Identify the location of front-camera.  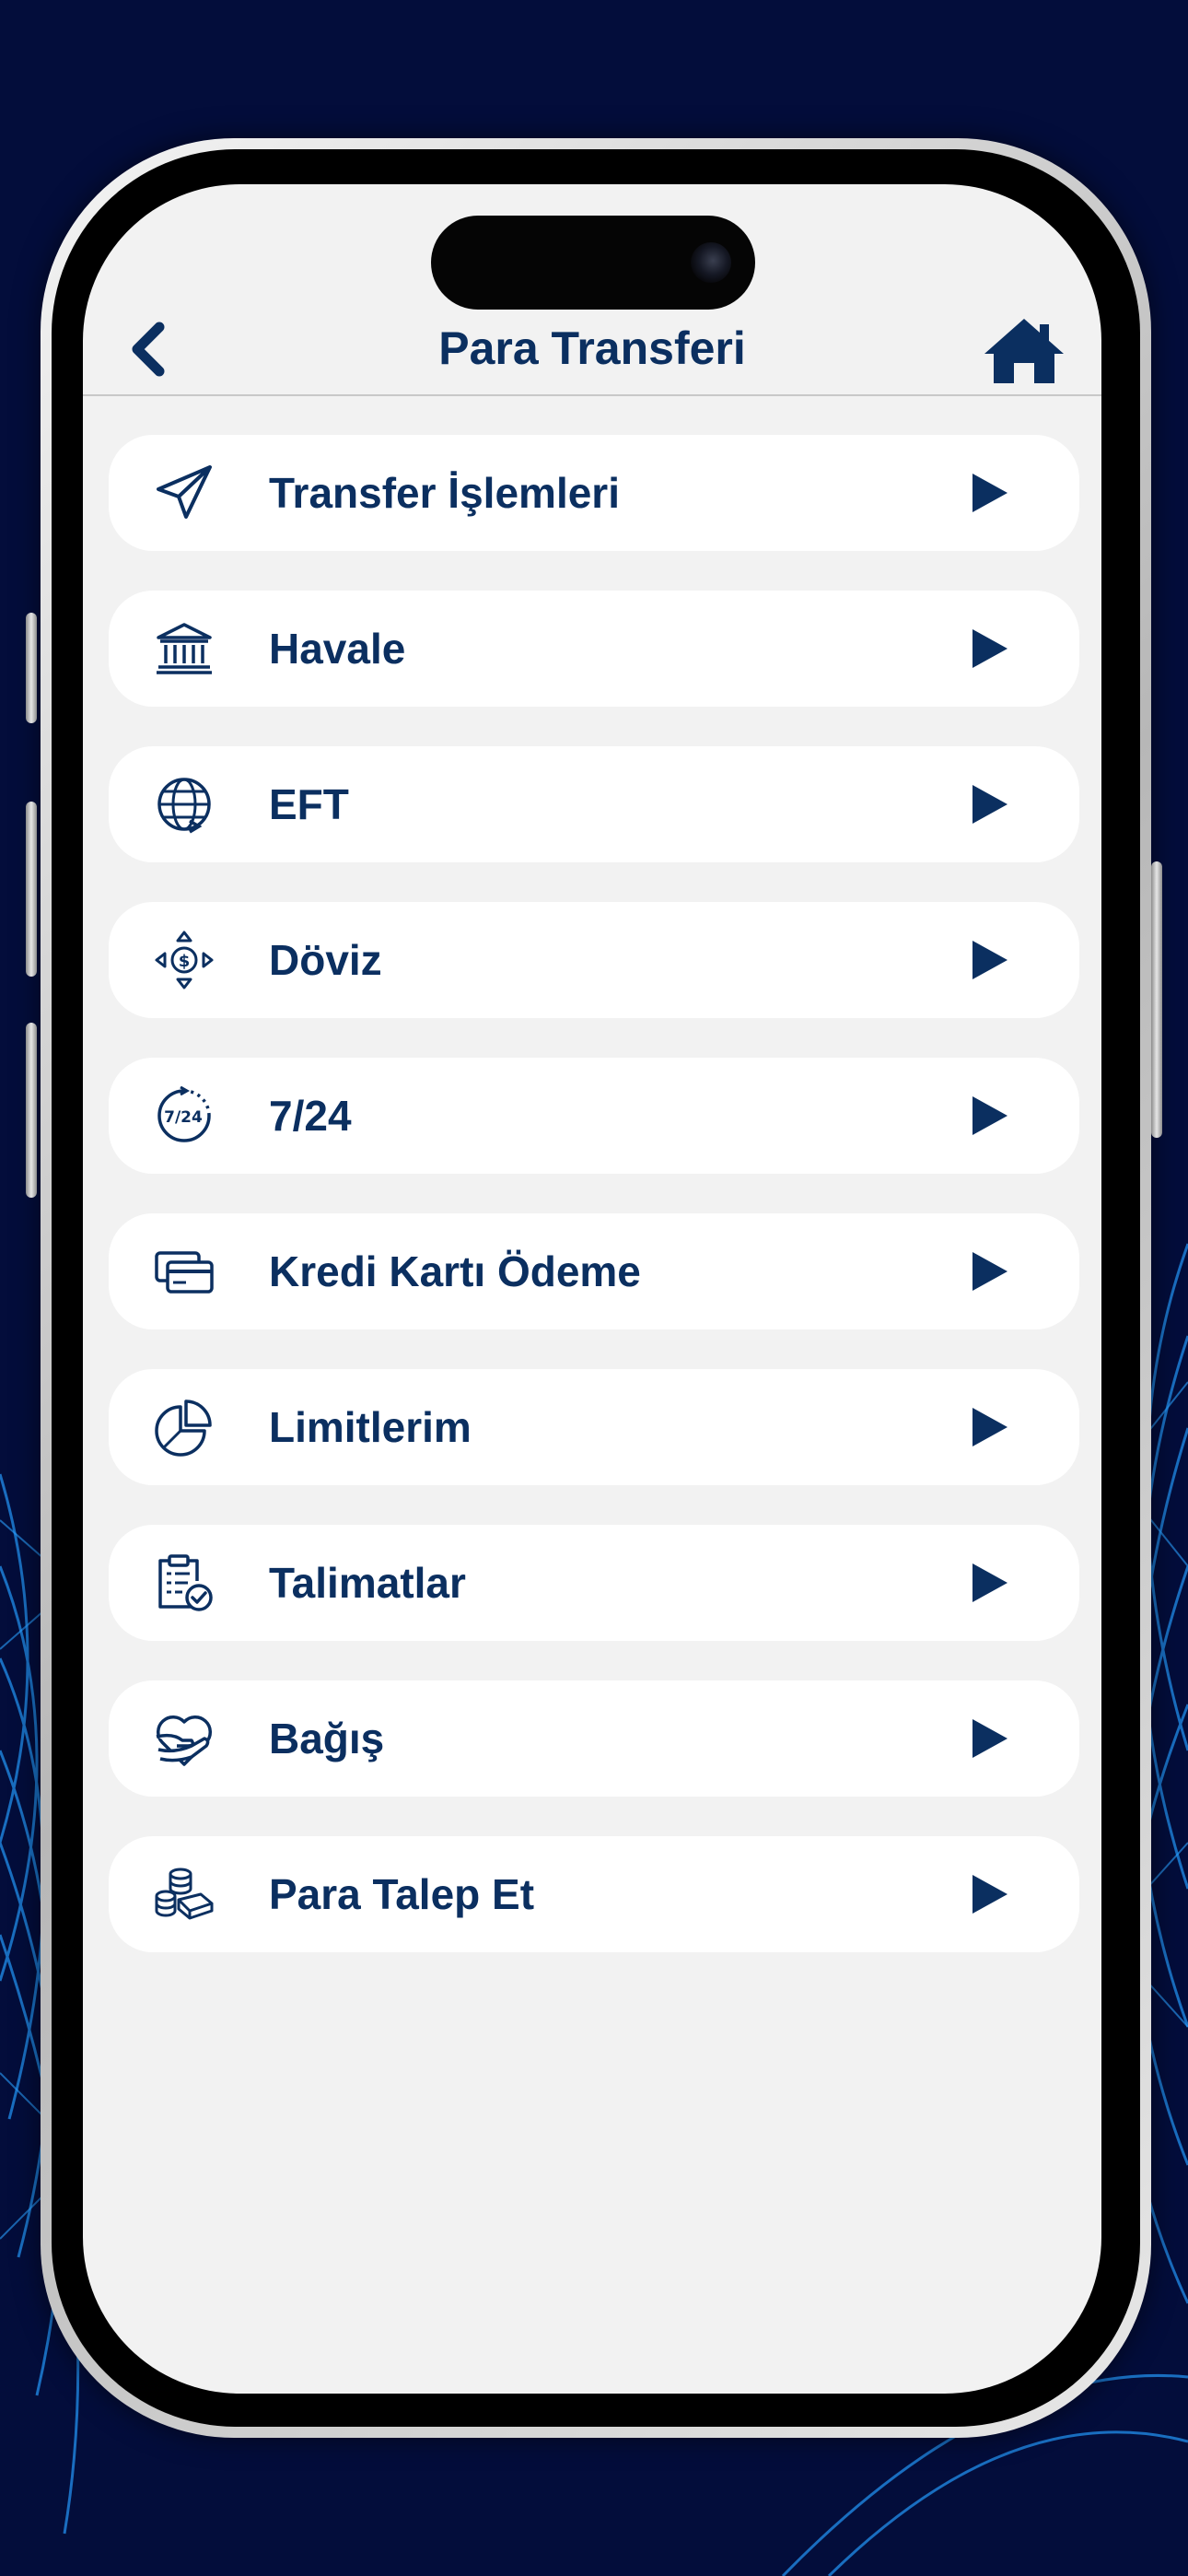
(711, 262).